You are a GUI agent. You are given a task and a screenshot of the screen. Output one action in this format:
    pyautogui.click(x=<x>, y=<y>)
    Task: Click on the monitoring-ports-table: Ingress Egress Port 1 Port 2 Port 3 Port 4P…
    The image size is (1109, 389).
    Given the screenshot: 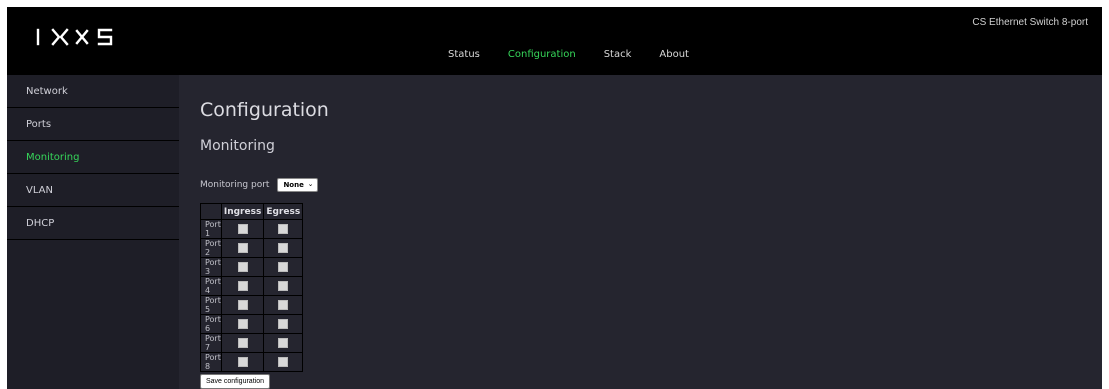 What is the action you would take?
    pyautogui.click(x=252, y=287)
    